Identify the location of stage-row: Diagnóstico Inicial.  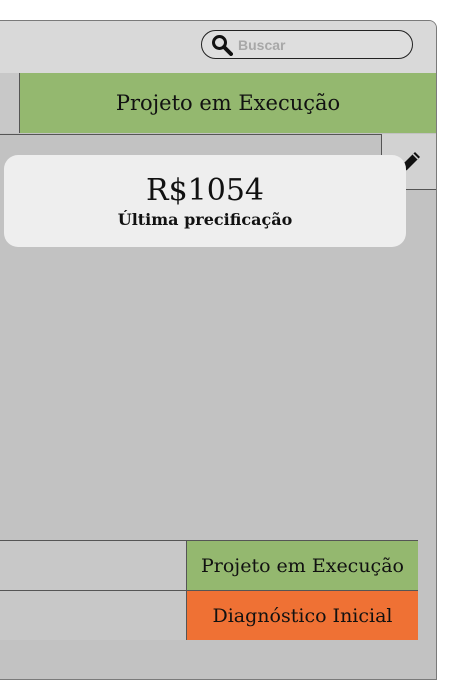
(209, 615).